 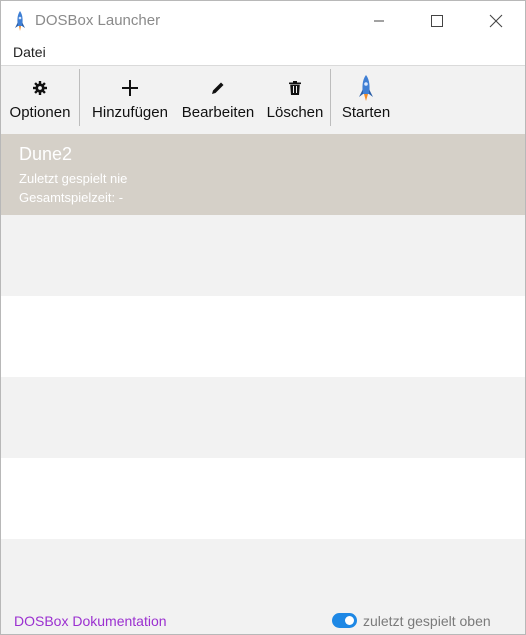 I want to click on game-total-time: Gesamtspielzeit: -, so click(x=71, y=197).